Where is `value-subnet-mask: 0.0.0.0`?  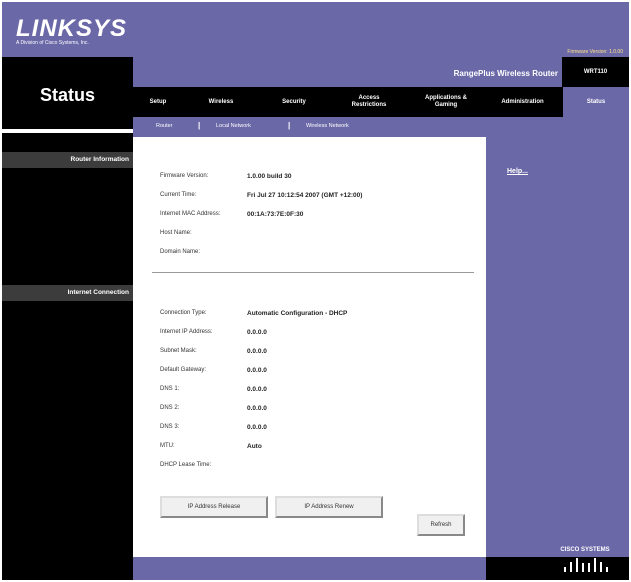
value-subnet-mask: 0.0.0.0 is located at coordinates (257, 351).